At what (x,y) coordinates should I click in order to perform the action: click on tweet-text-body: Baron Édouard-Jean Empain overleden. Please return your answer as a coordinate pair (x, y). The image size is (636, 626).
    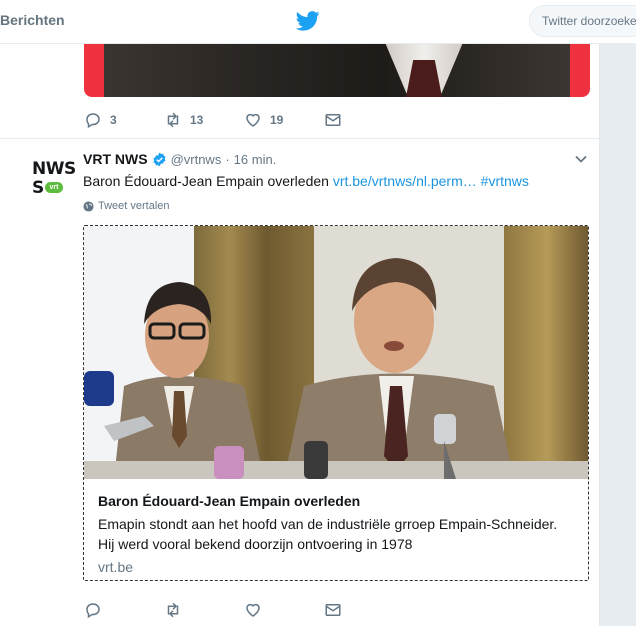
    Looking at the image, I should click on (208, 181).